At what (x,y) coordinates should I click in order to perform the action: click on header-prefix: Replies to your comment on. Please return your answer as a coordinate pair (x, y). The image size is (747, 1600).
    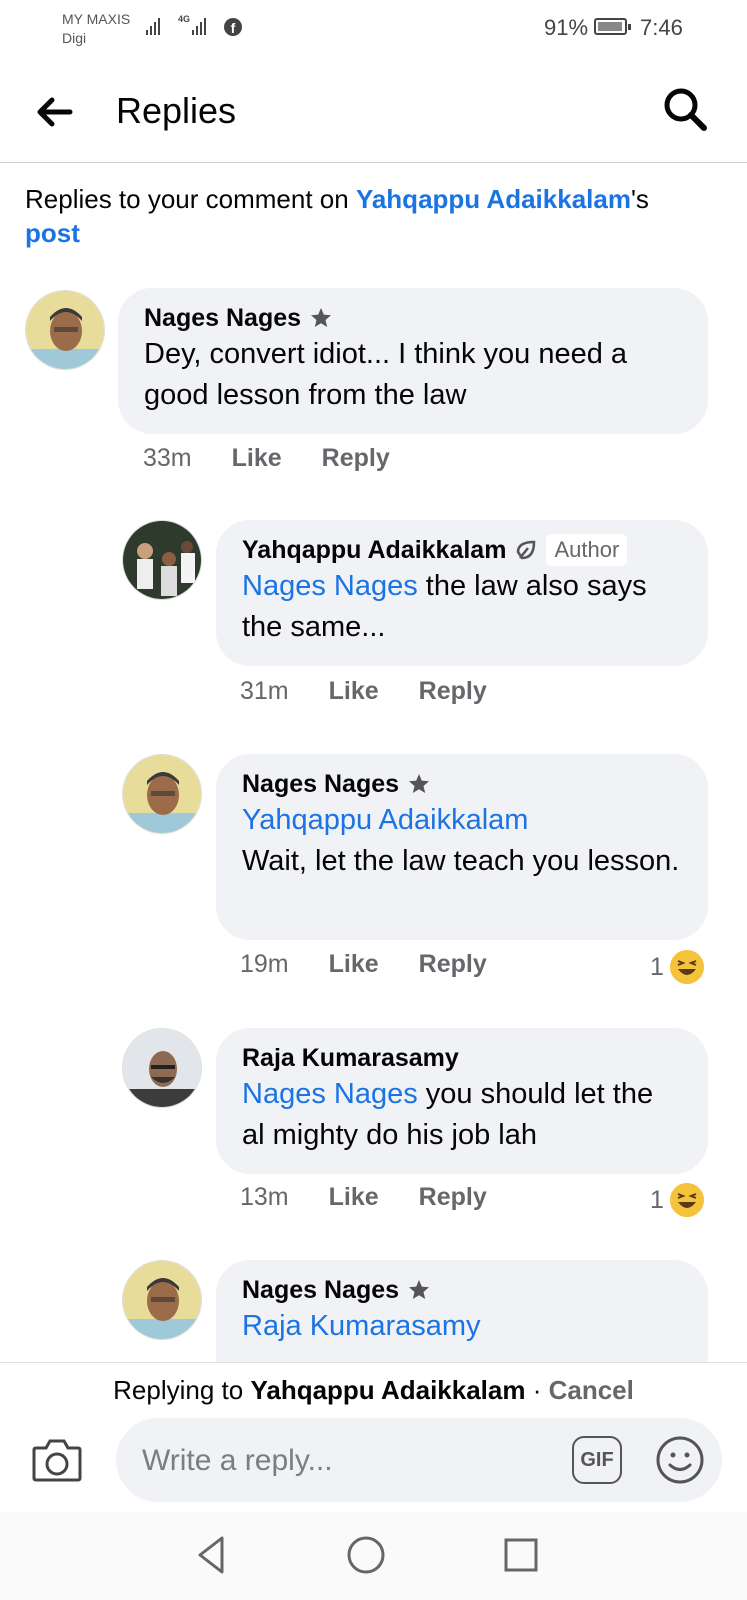
    Looking at the image, I should click on (190, 199).